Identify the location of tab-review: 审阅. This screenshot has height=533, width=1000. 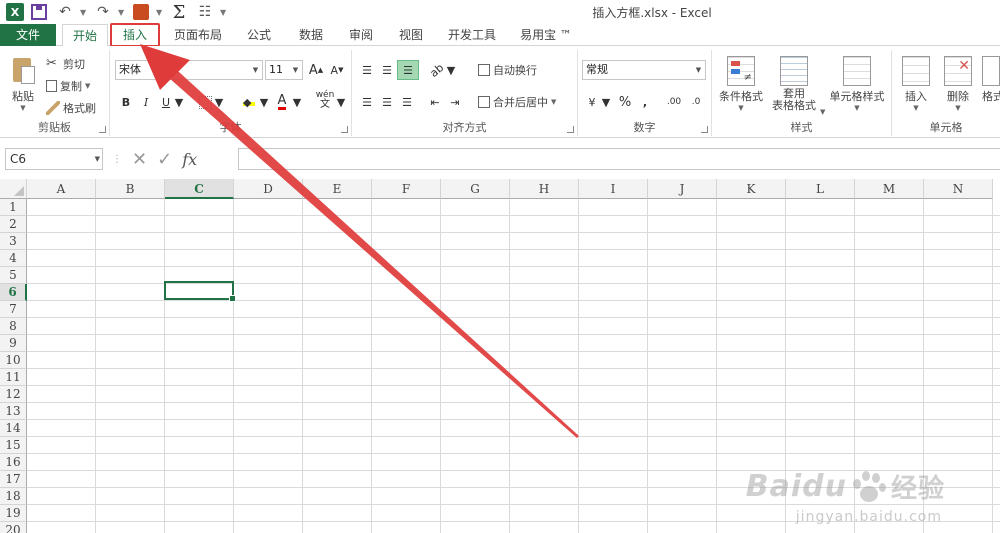
(361, 35).